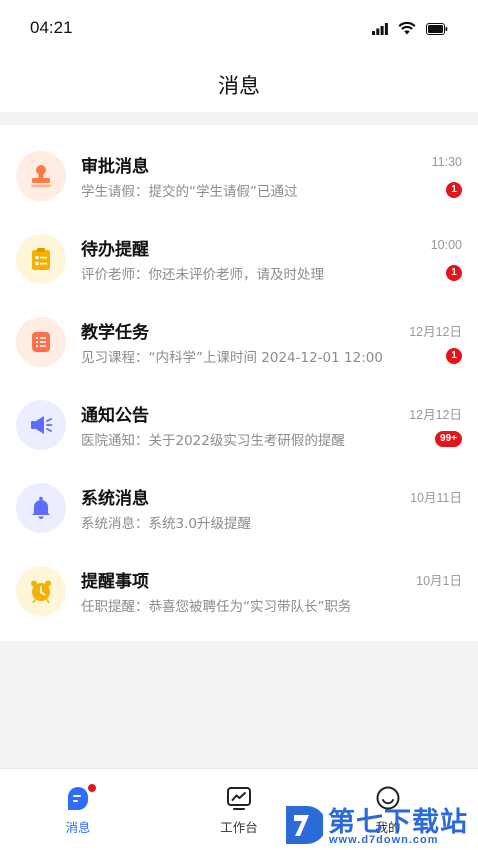  I want to click on notification-dot, so click(92, 788).